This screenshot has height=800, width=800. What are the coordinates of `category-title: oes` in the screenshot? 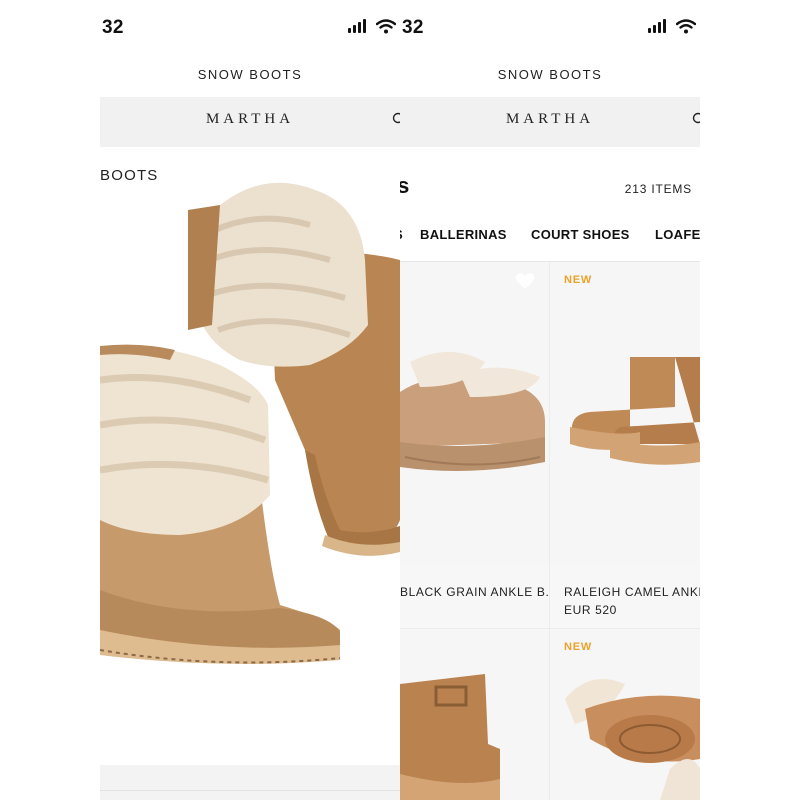 It's located at (405, 185).